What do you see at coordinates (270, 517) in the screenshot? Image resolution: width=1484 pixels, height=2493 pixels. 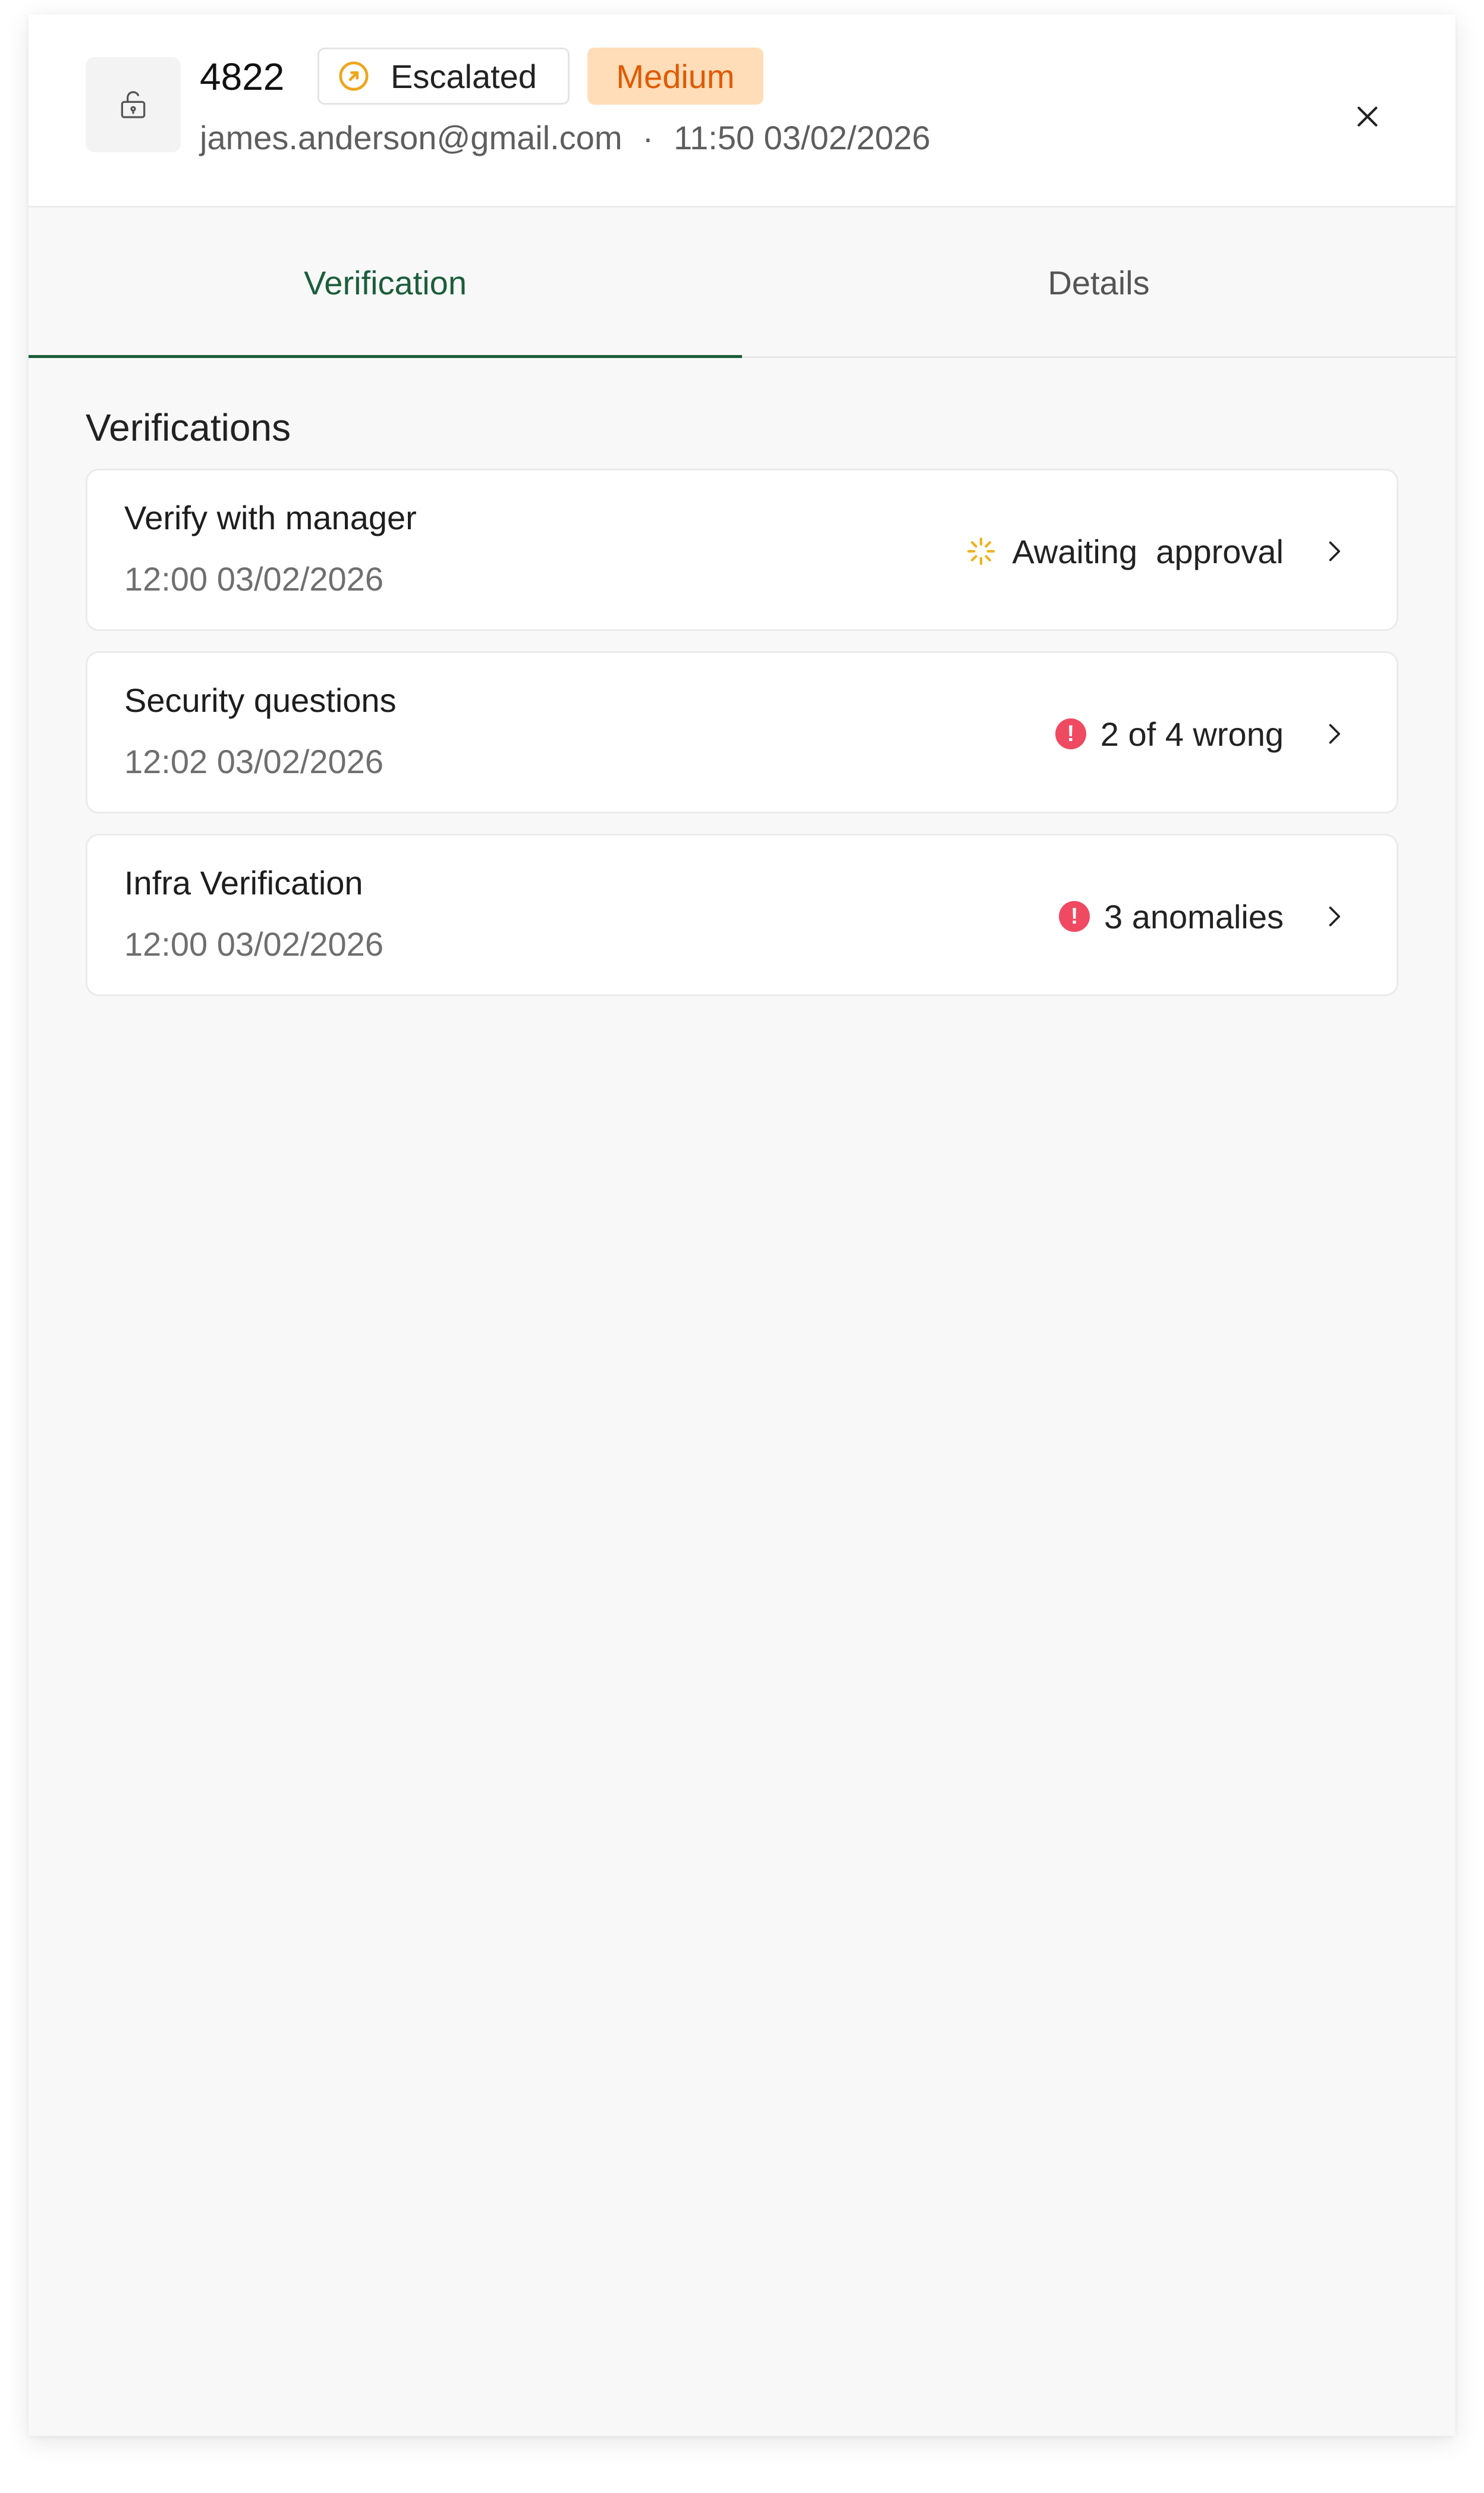 I see `verification-title: Verify with manager` at bounding box center [270, 517].